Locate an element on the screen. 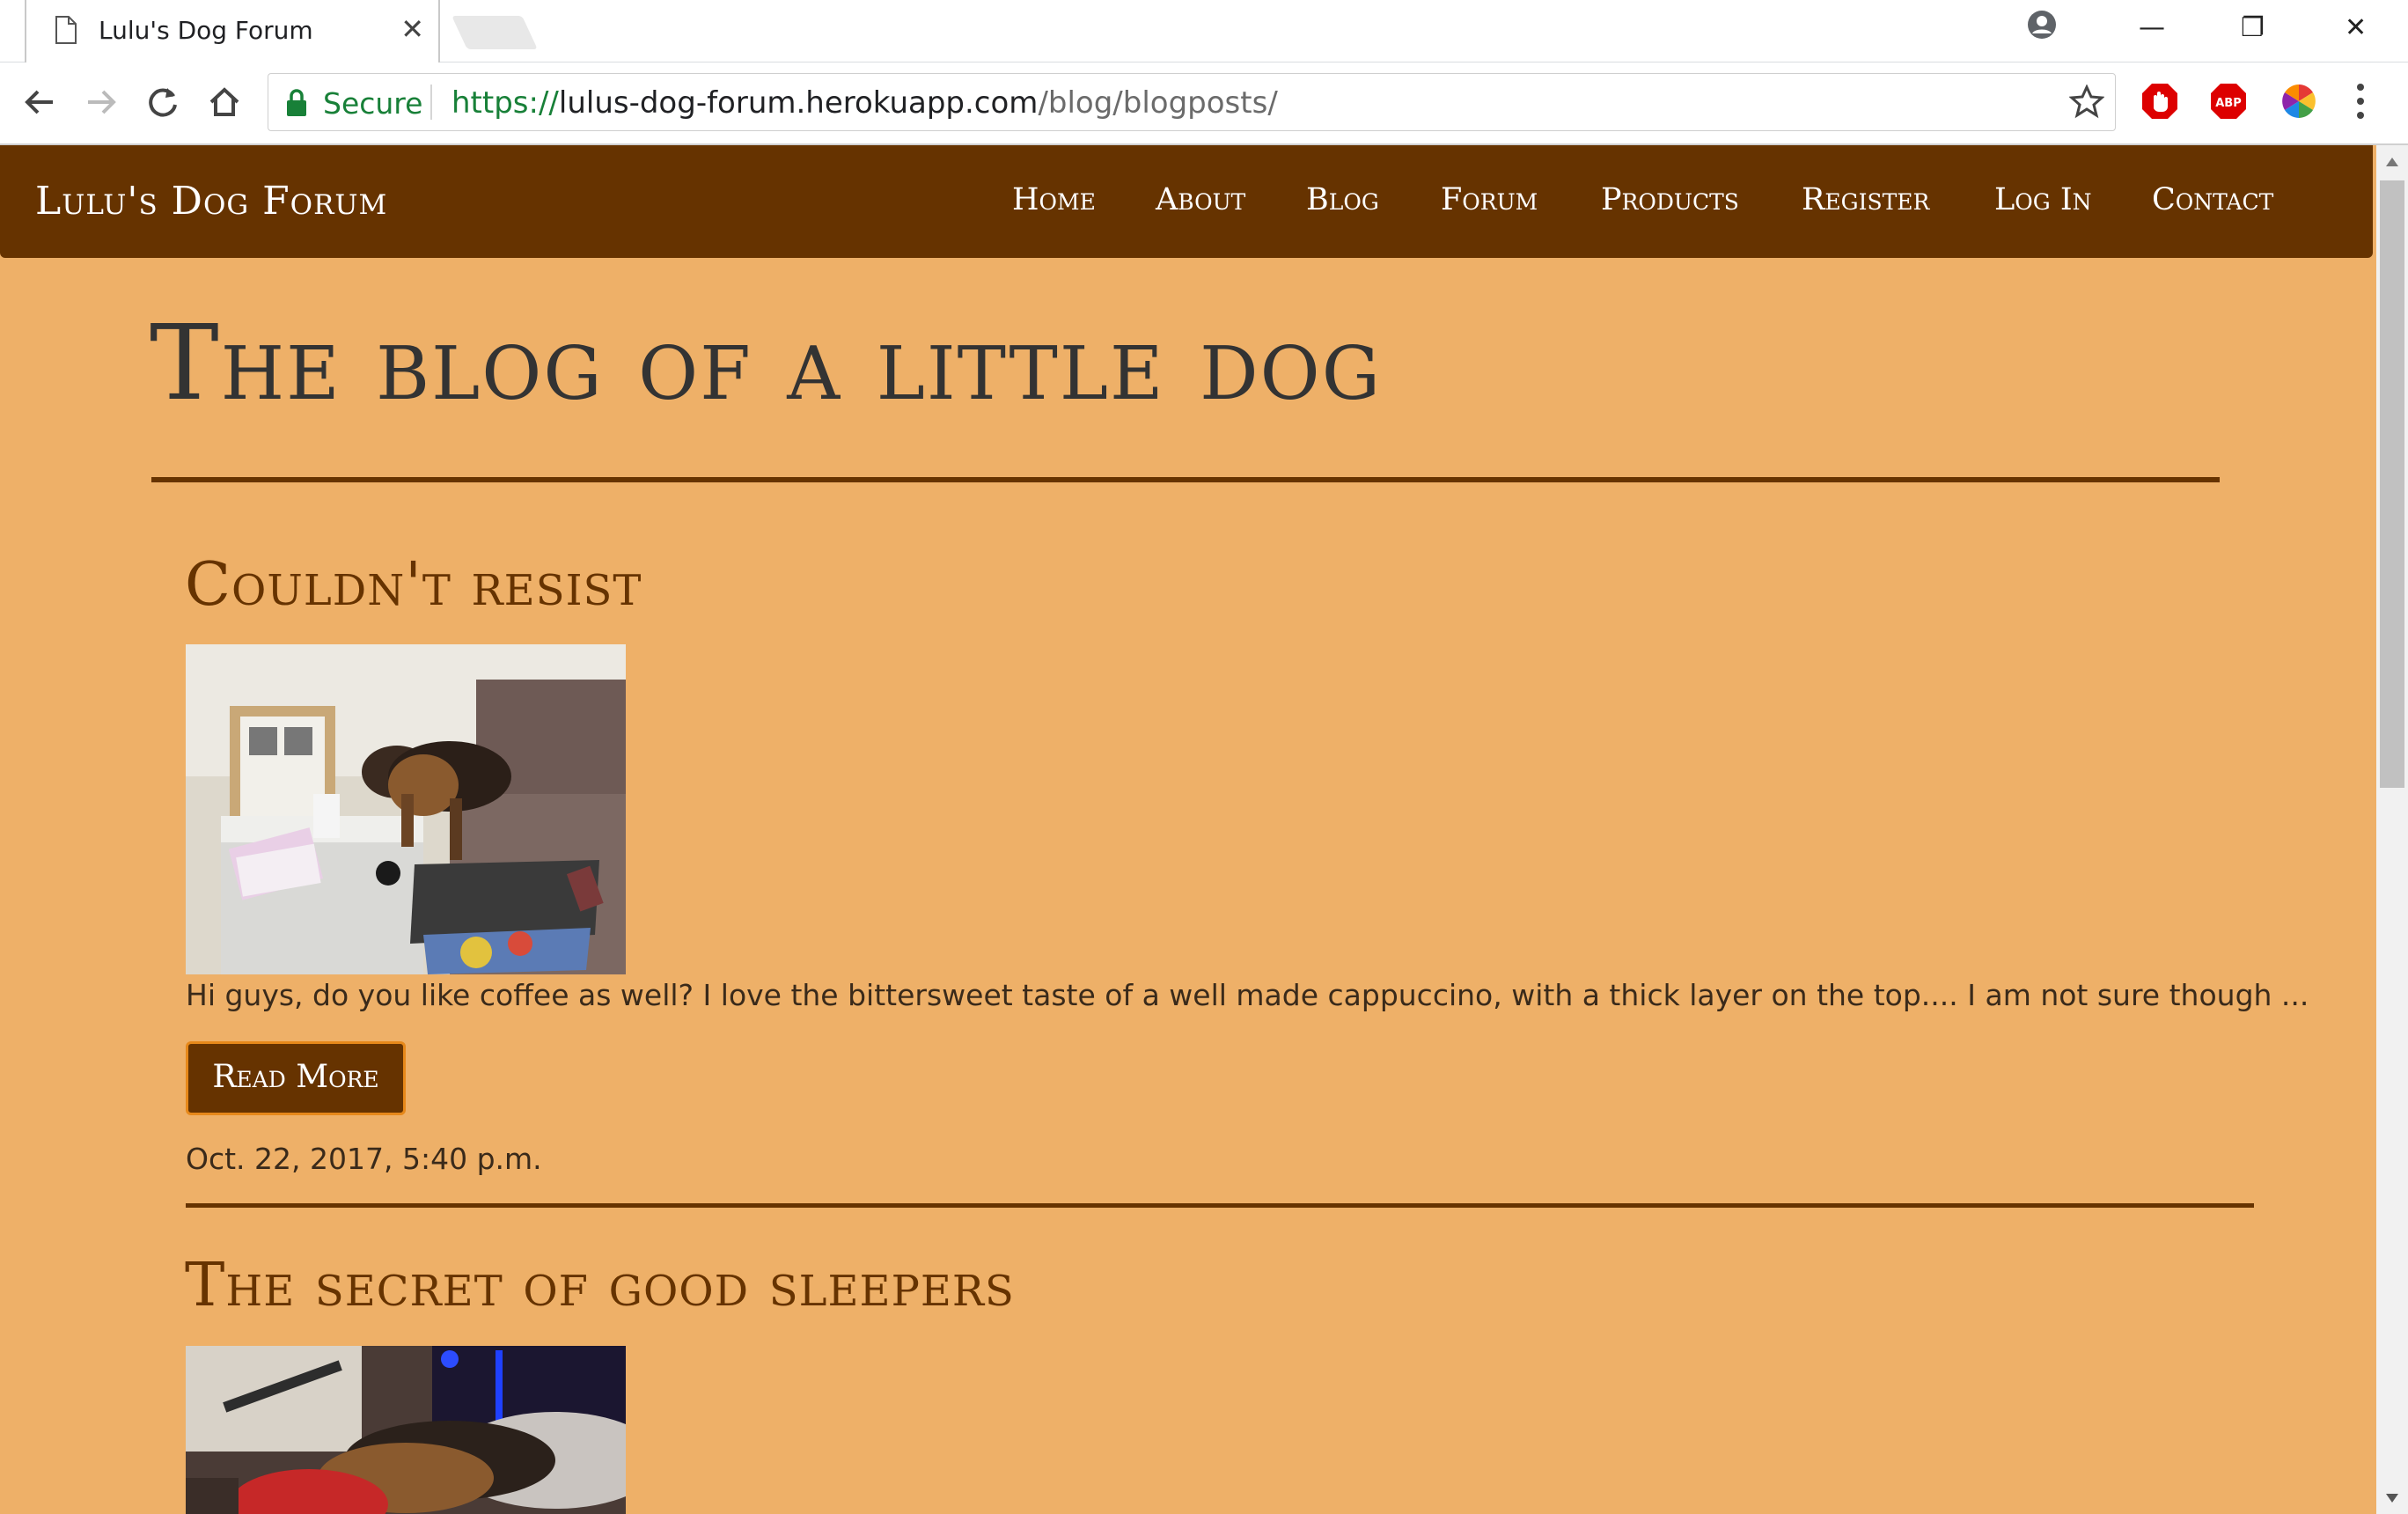 The image size is (2408, 1514). browser-menu-icon is located at coordinates (2360, 103).